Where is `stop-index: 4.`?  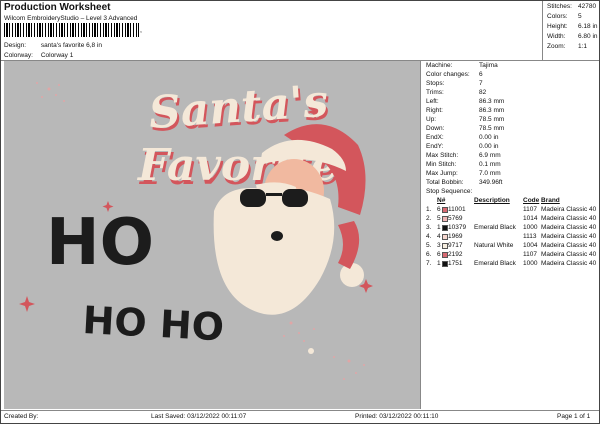
stop-index: 4. is located at coordinates (429, 236).